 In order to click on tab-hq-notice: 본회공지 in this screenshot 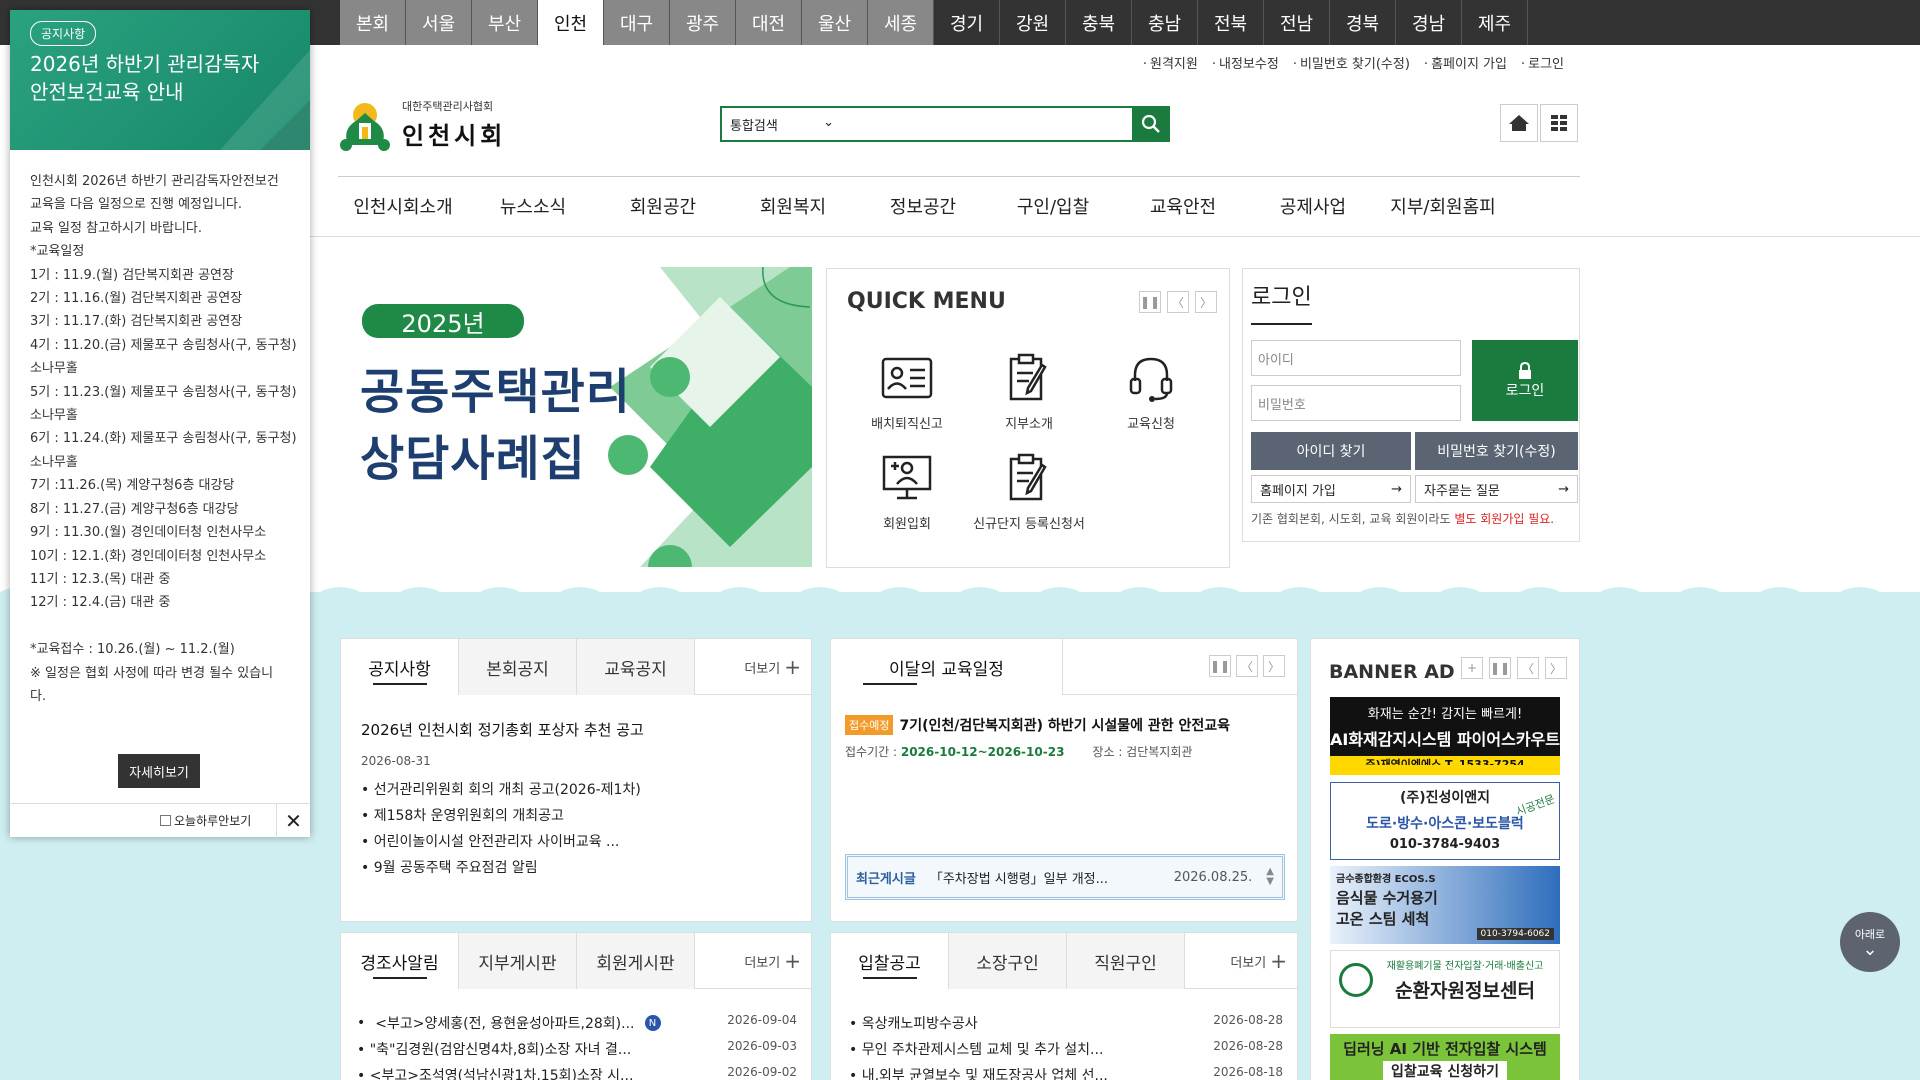, I will do `click(518, 667)`.